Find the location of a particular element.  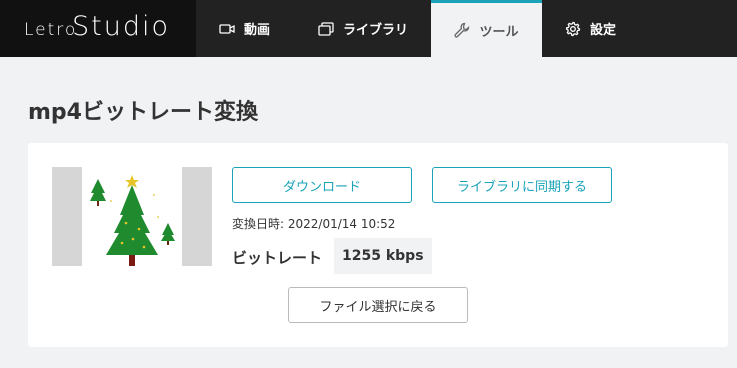

conversion-date: 変換日時: 2022/01/14 10:52 is located at coordinates (314, 224).